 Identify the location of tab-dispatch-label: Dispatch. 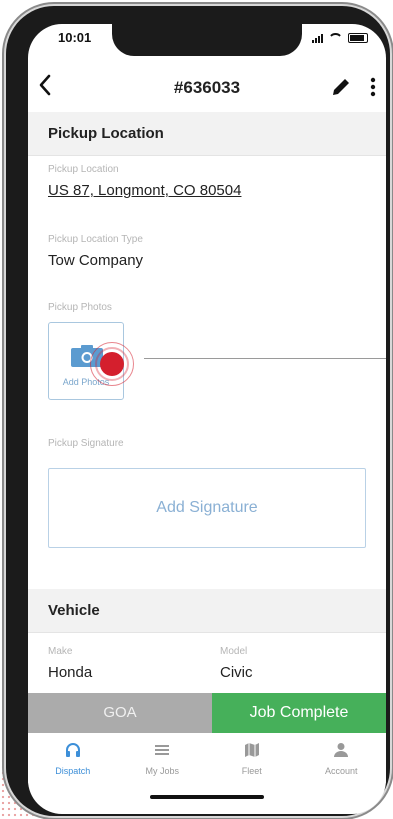
(73, 771).